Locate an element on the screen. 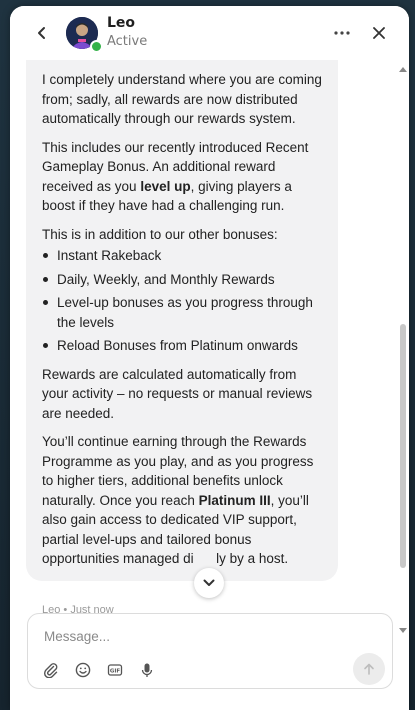  chevron-left-icon is located at coordinates (41, 33).